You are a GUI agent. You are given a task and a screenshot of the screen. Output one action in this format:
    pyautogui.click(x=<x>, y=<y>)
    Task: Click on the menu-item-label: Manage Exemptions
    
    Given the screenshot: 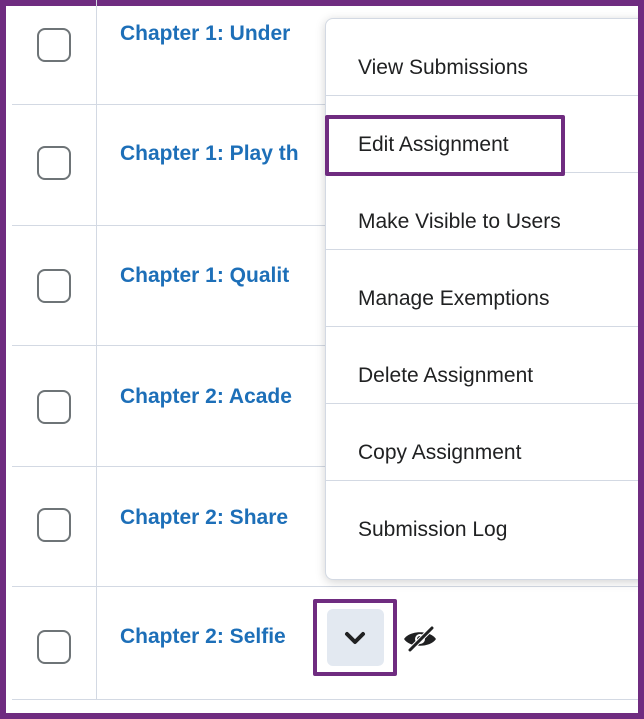 What is the action you would take?
    pyautogui.click(x=454, y=298)
    